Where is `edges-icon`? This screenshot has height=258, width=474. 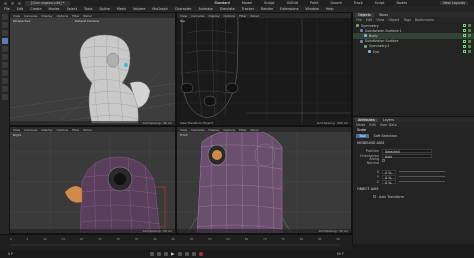 edges-icon is located at coordinates (4, 57).